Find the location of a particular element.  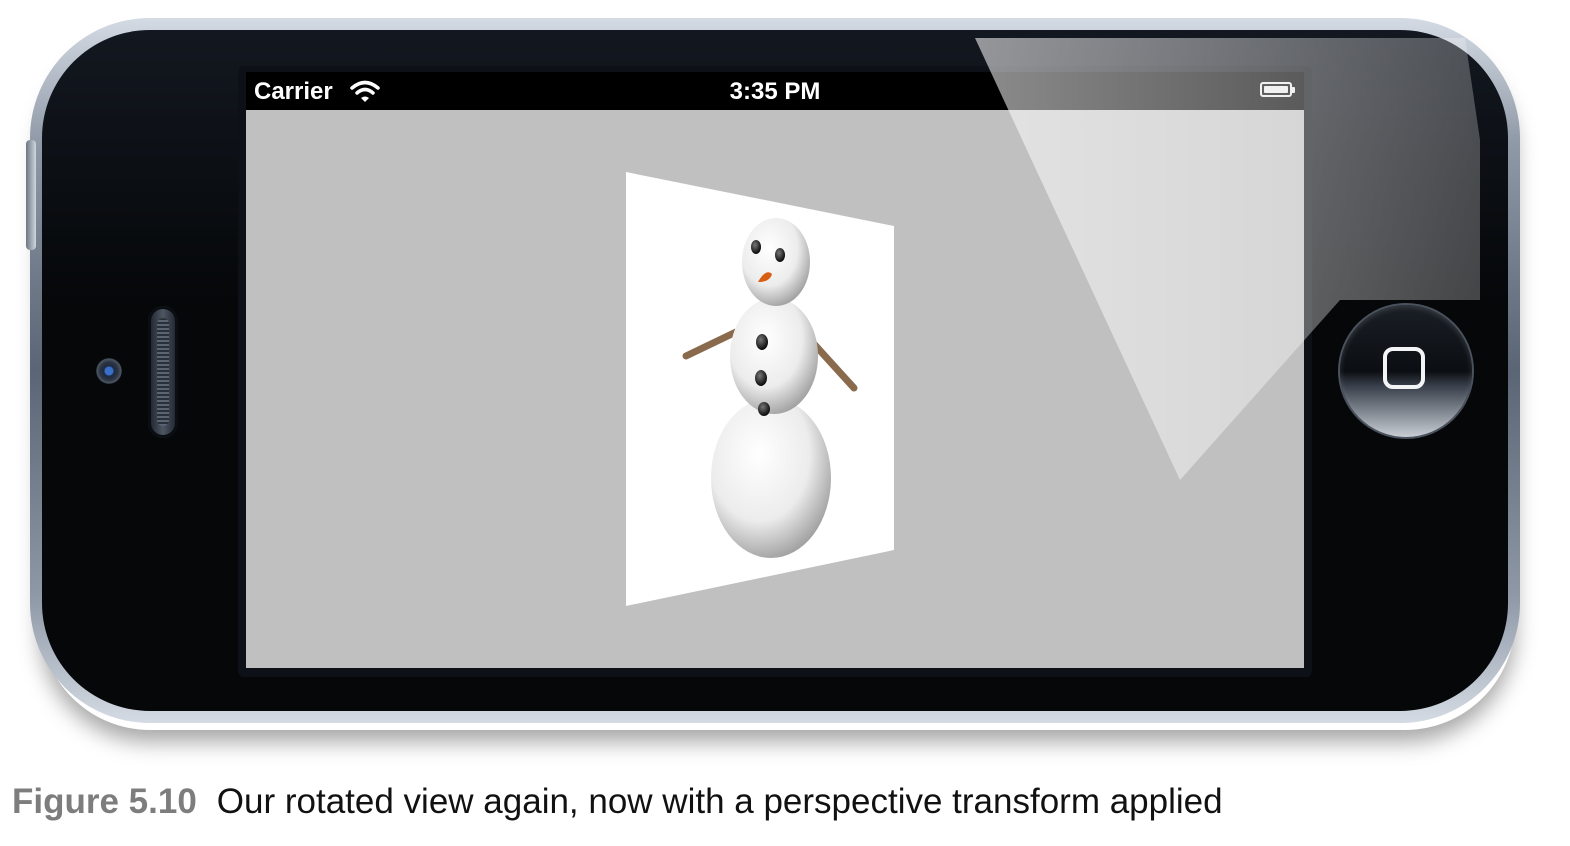

side-volume-button is located at coordinates (31, 195).